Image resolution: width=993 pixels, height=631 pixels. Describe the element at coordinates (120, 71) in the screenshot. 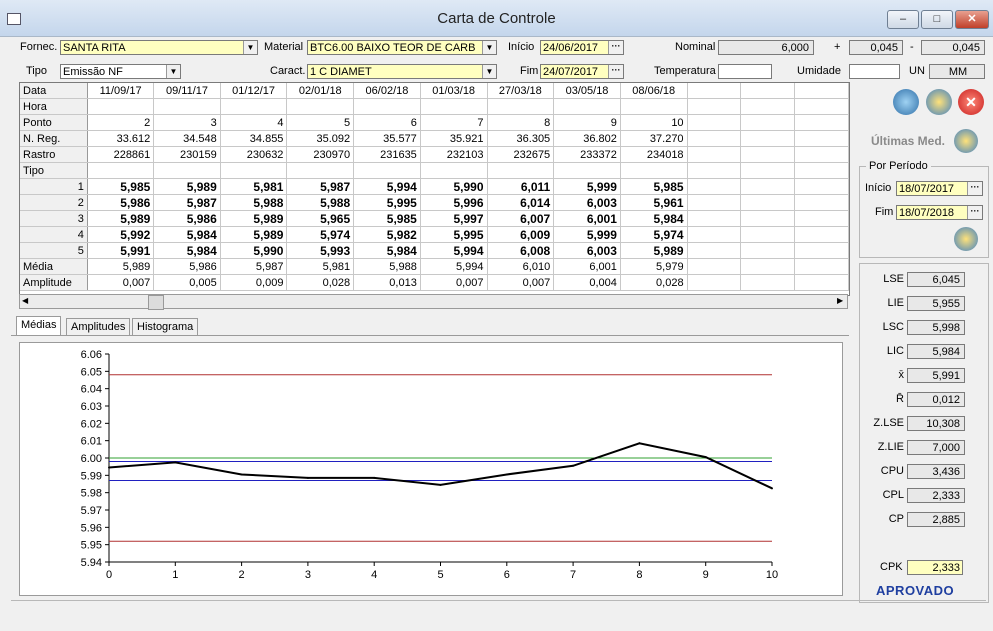

I see `tipo-dropdown: Emissão NF ▼` at that location.